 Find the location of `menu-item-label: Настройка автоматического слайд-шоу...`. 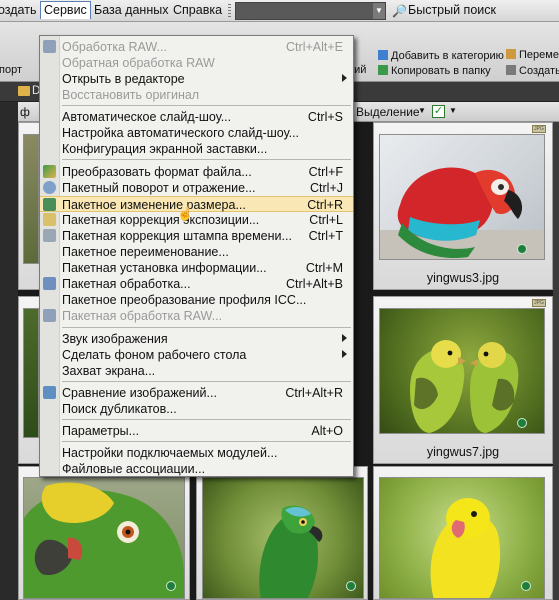

menu-item-label: Настройка автоматического слайд-шоу... is located at coordinates (181, 133).